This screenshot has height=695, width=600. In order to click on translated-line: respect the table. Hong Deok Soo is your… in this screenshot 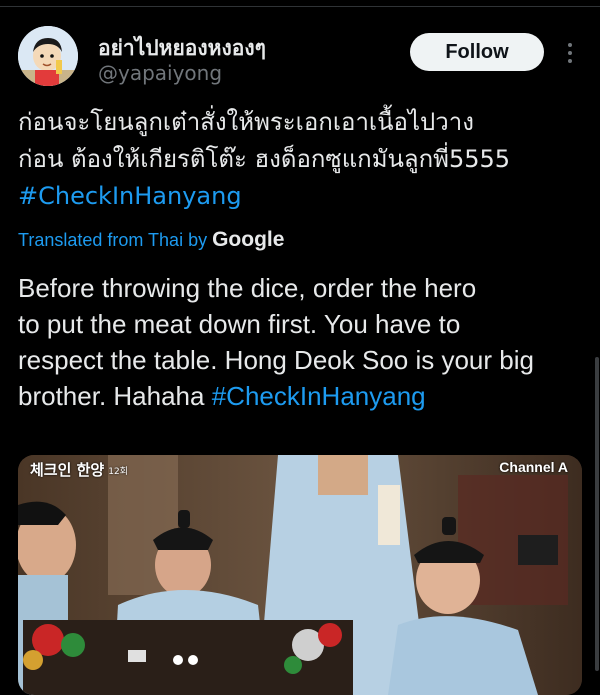, I will do `click(276, 360)`.